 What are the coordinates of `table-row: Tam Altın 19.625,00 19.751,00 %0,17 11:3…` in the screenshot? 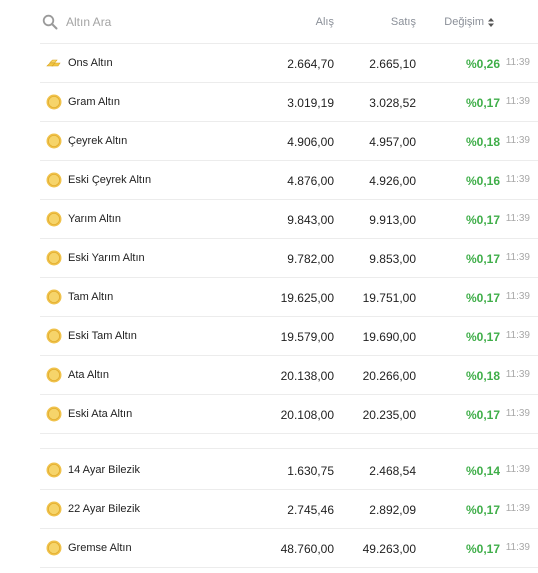 It's located at (289, 297).